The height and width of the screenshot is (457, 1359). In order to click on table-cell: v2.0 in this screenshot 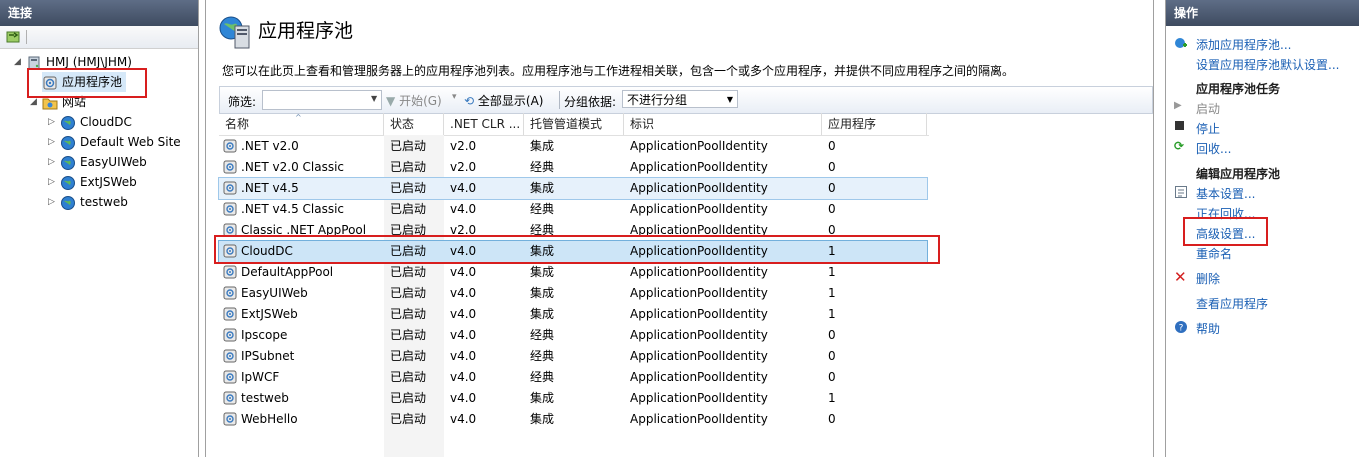, I will do `click(463, 146)`.